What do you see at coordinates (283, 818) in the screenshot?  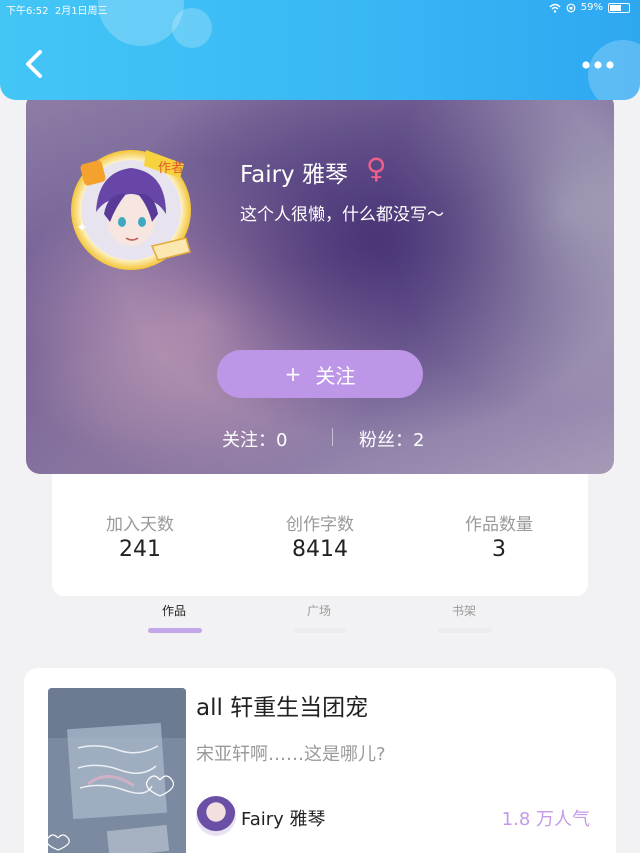 I see `book-author-name: Fairy 雅琴` at bounding box center [283, 818].